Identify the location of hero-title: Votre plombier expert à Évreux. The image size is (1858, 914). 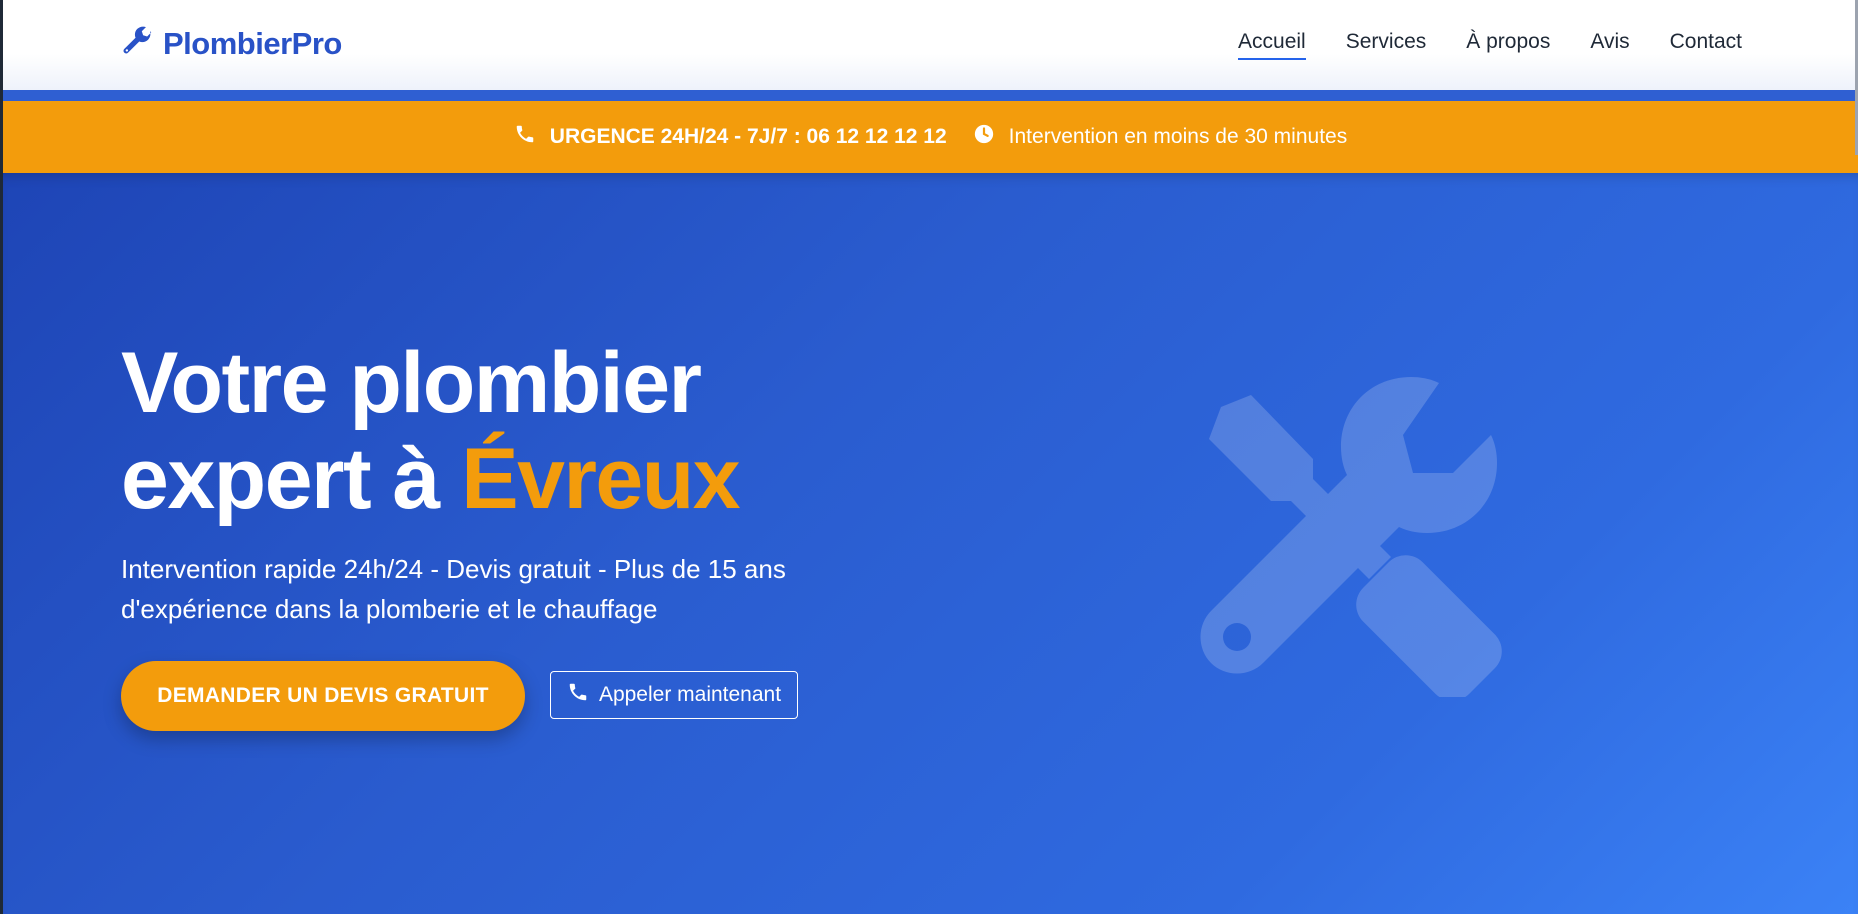
(501, 431).